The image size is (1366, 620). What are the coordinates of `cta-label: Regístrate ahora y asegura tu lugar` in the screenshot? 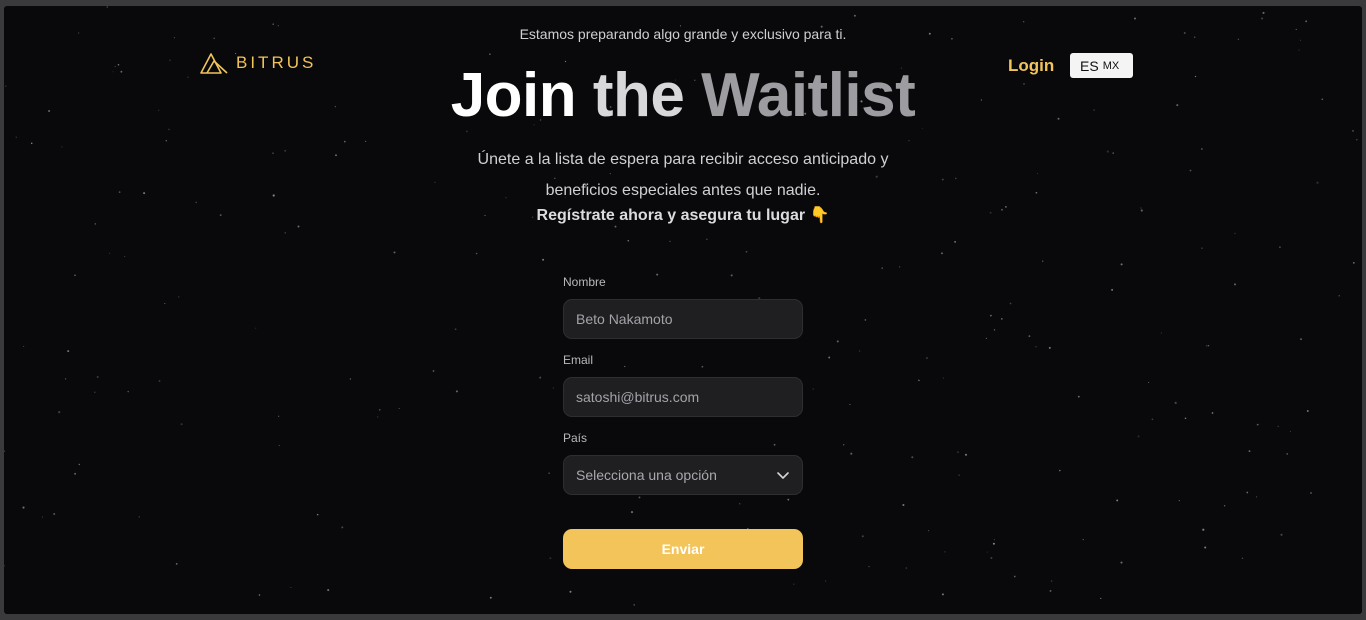 It's located at (671, 215).